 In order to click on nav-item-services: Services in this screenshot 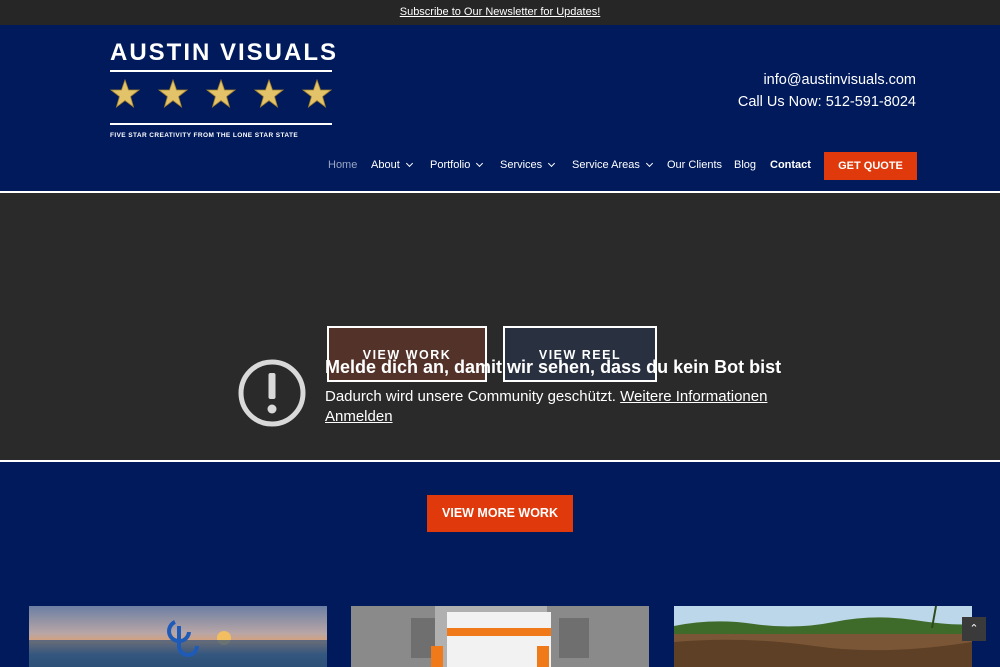, I will do `click(528, 165)`.